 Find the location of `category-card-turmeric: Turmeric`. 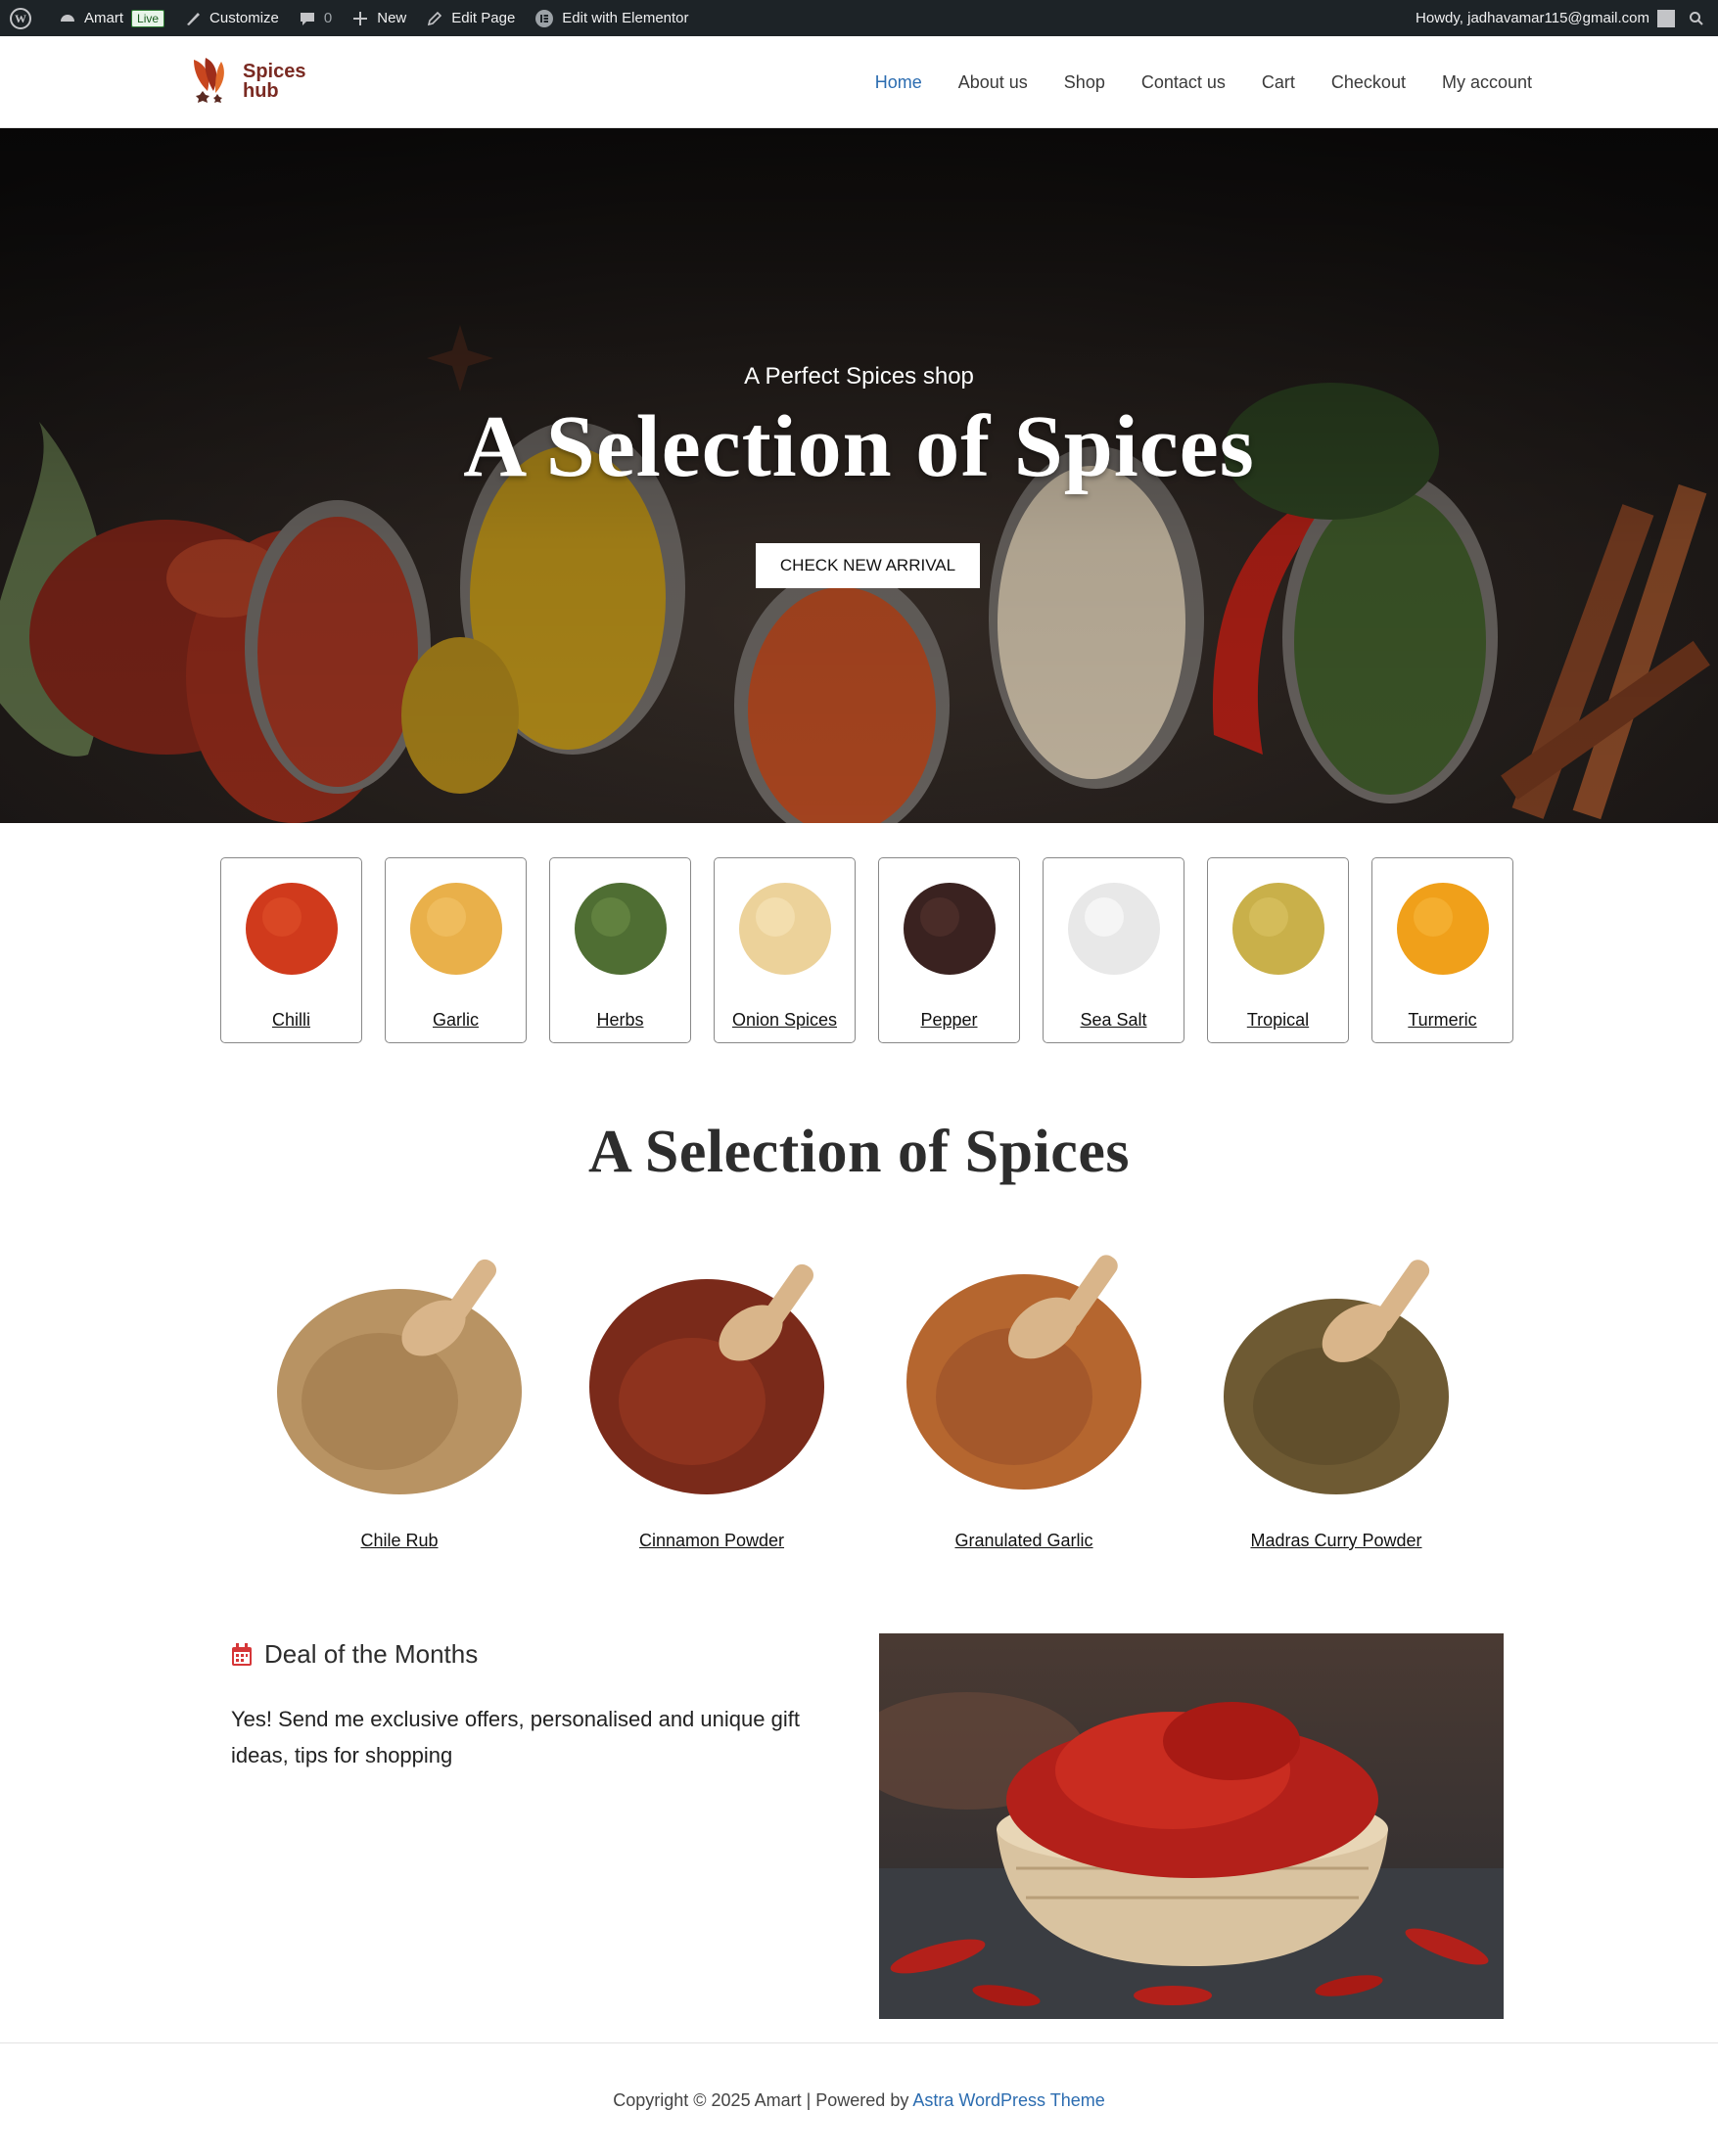

category-card-turmeric: Turmeric is located at coordinates (1442, 950).